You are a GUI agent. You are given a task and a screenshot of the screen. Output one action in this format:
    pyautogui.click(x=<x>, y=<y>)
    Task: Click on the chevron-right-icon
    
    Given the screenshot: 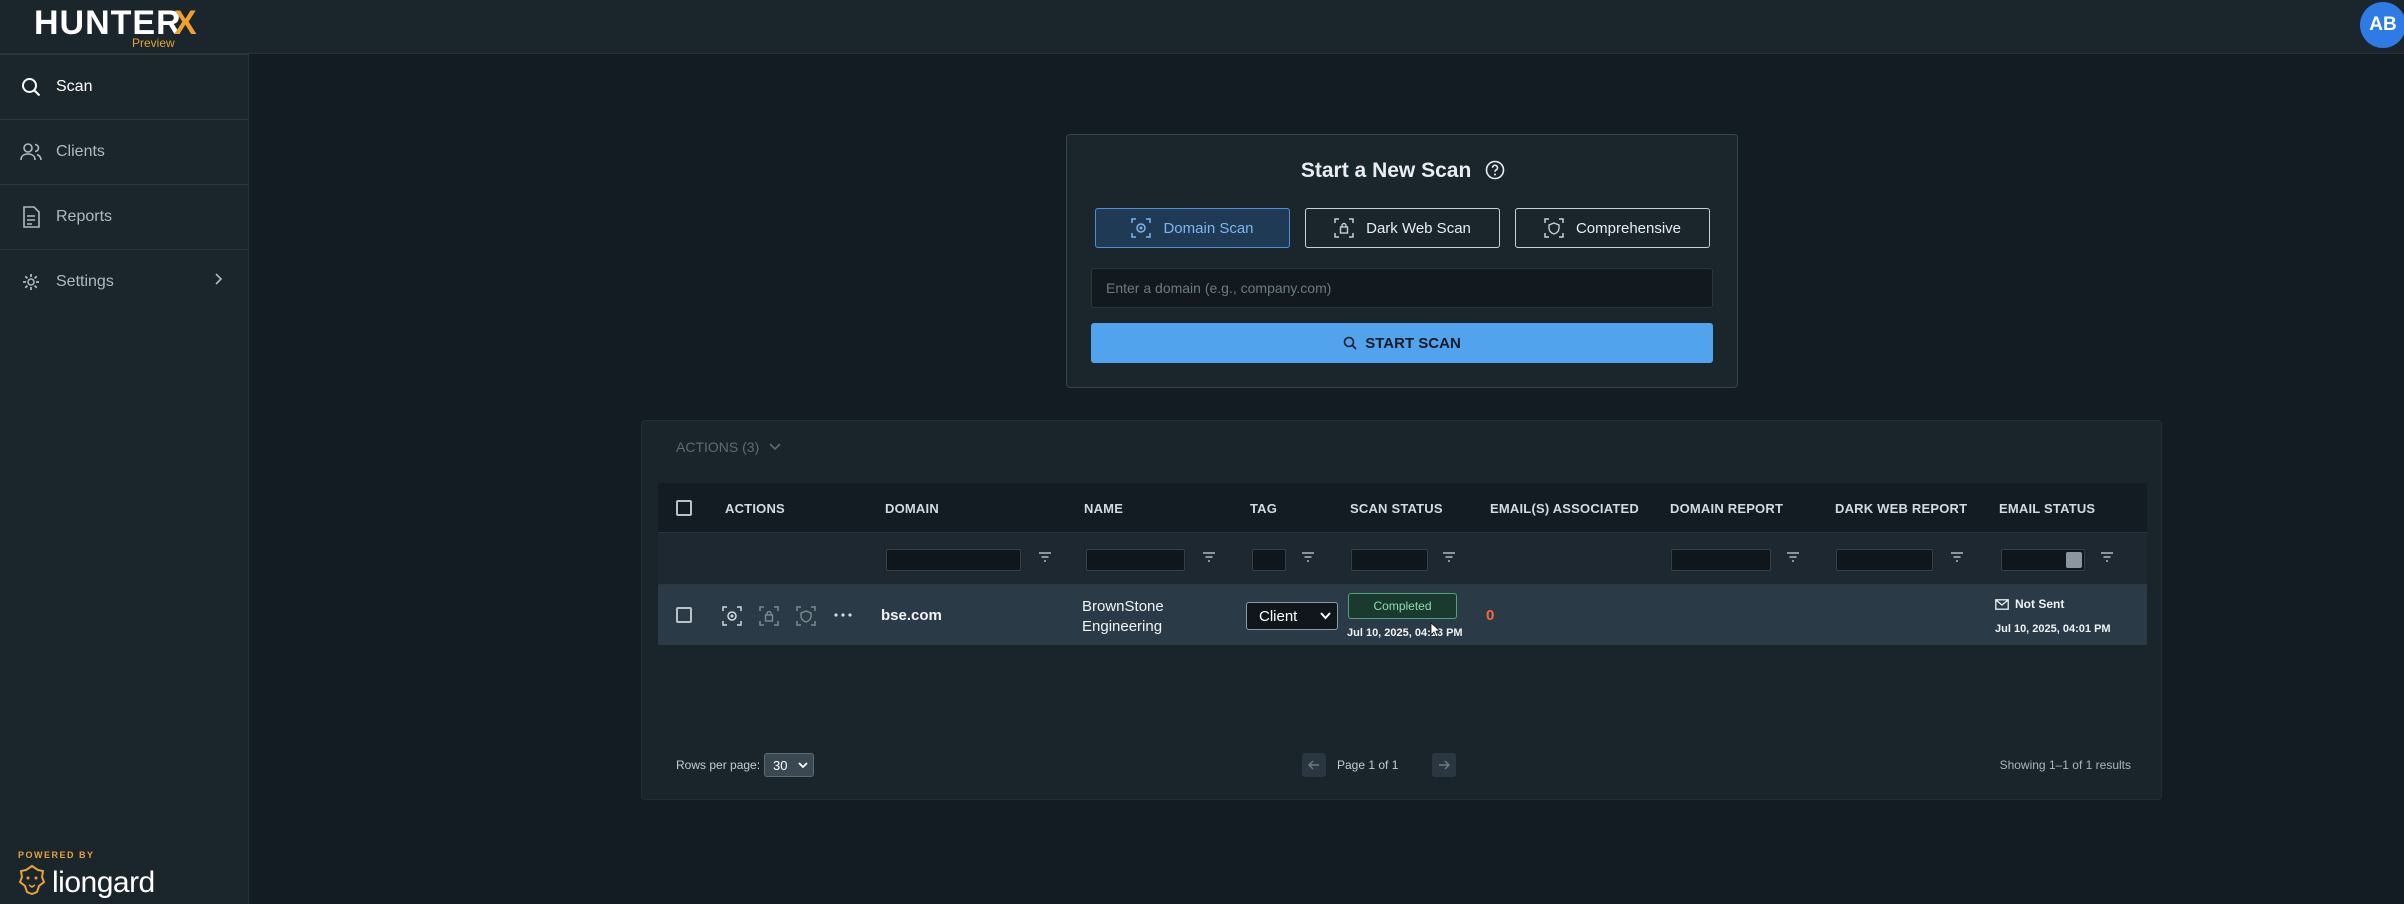 What is the action you would take?
    pyautogui.click(x=218, y=281)
    